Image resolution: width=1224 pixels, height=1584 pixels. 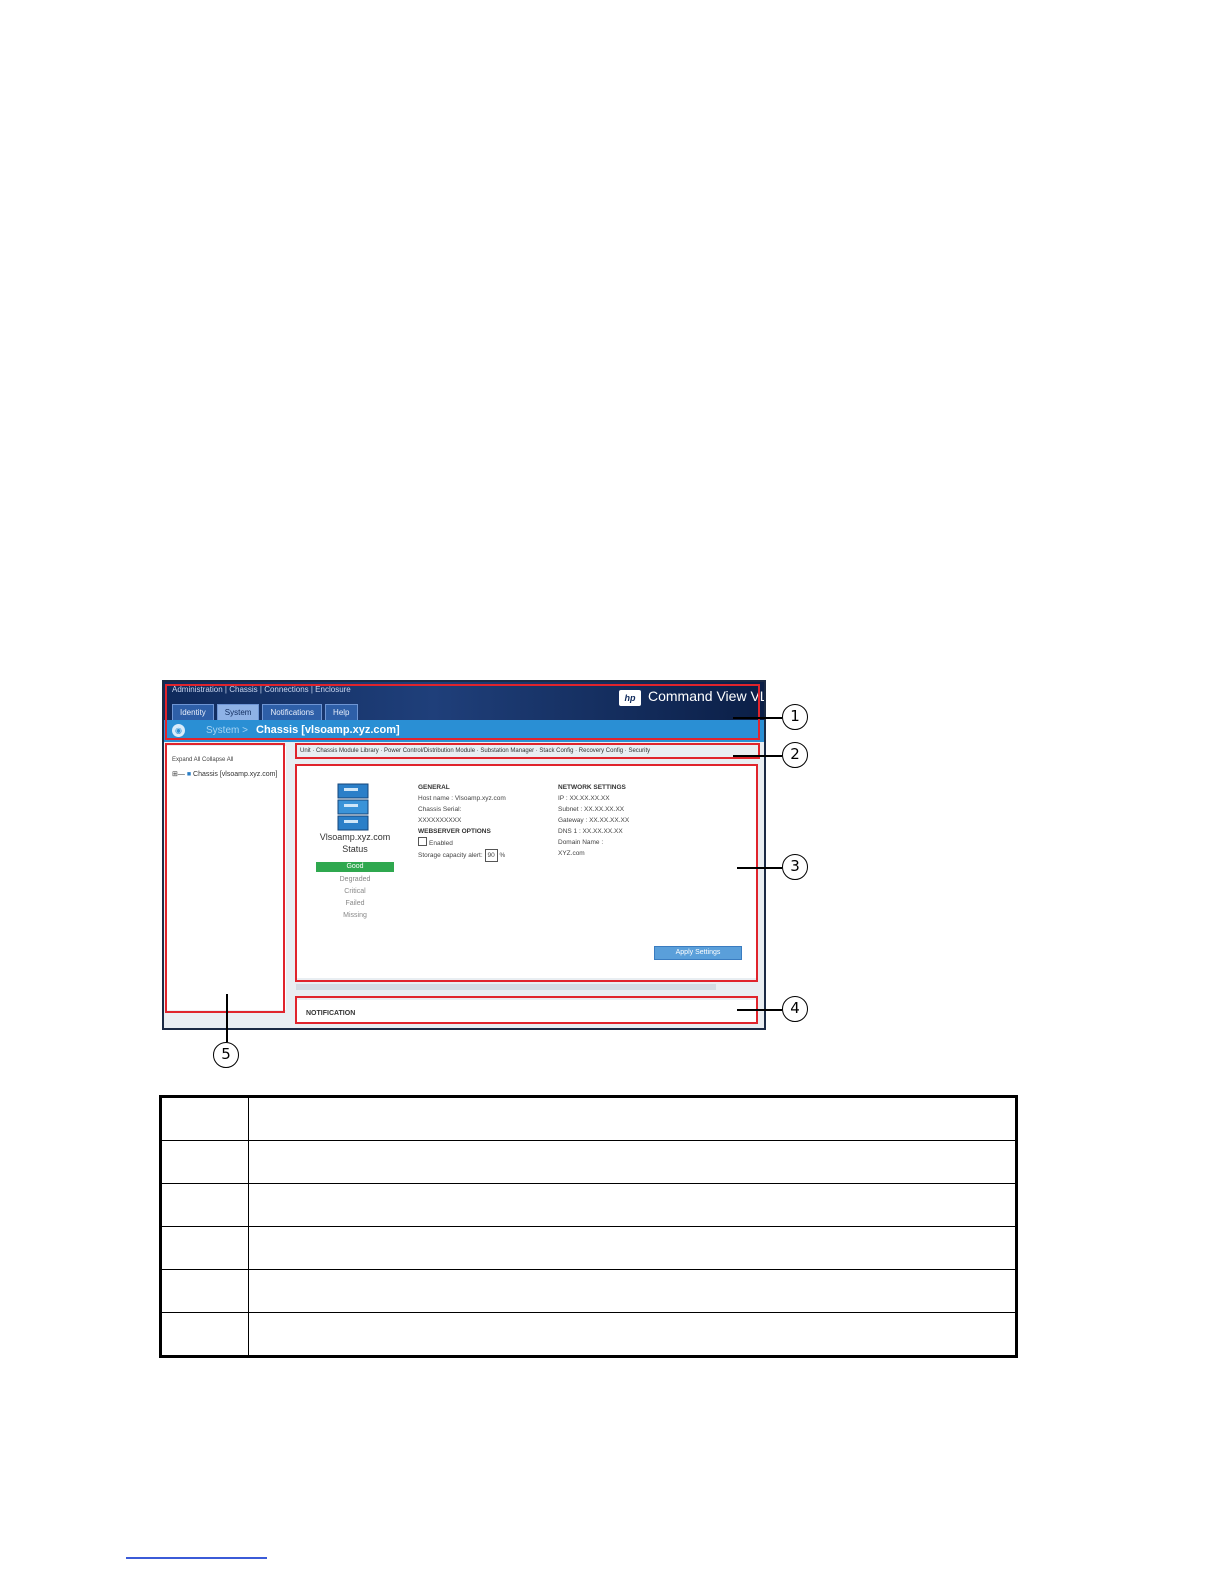 What do you see at coordinates (462, 712) in the screenshot?
I see `region-1-box` at bounding box center [462, 712].